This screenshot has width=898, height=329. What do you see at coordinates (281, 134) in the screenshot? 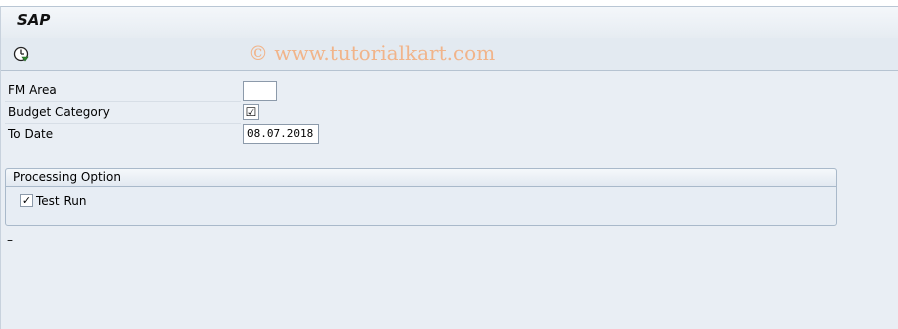
I see `to-date-input: 08.07.2018` at bounding box center [281, 134].